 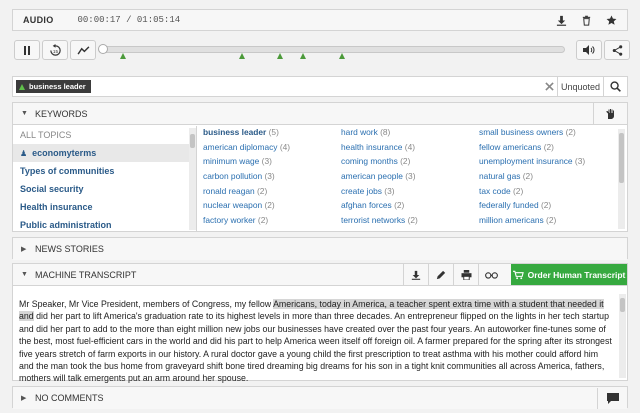 I want to click on comment-icon, so click(x=612, y=398).